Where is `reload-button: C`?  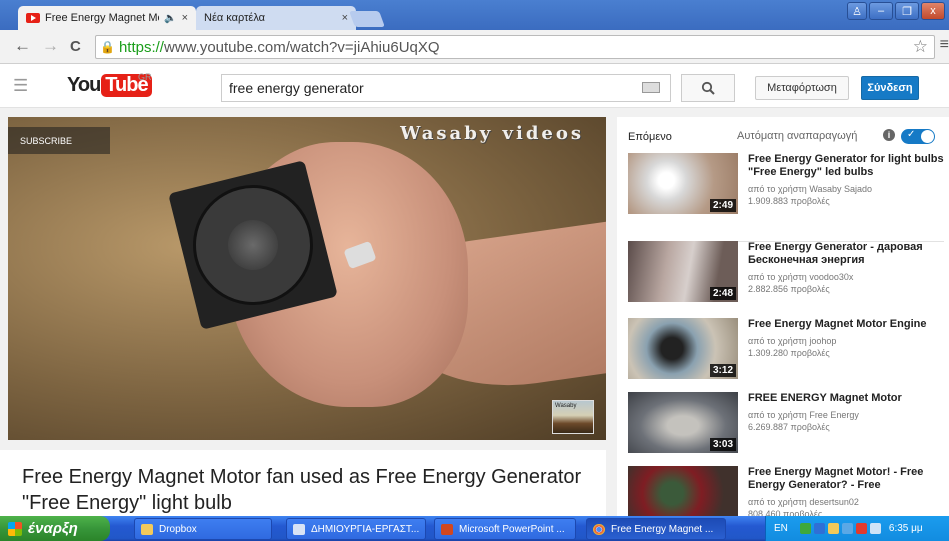
reload-button: C is located at coordinates (75, 46).